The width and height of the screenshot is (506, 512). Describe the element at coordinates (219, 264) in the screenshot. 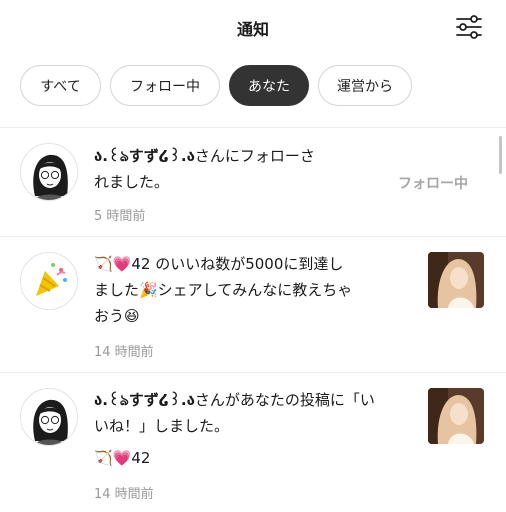

I see `notification-text: 🏹💗42 のいいね数が5000に到達し` at that location.